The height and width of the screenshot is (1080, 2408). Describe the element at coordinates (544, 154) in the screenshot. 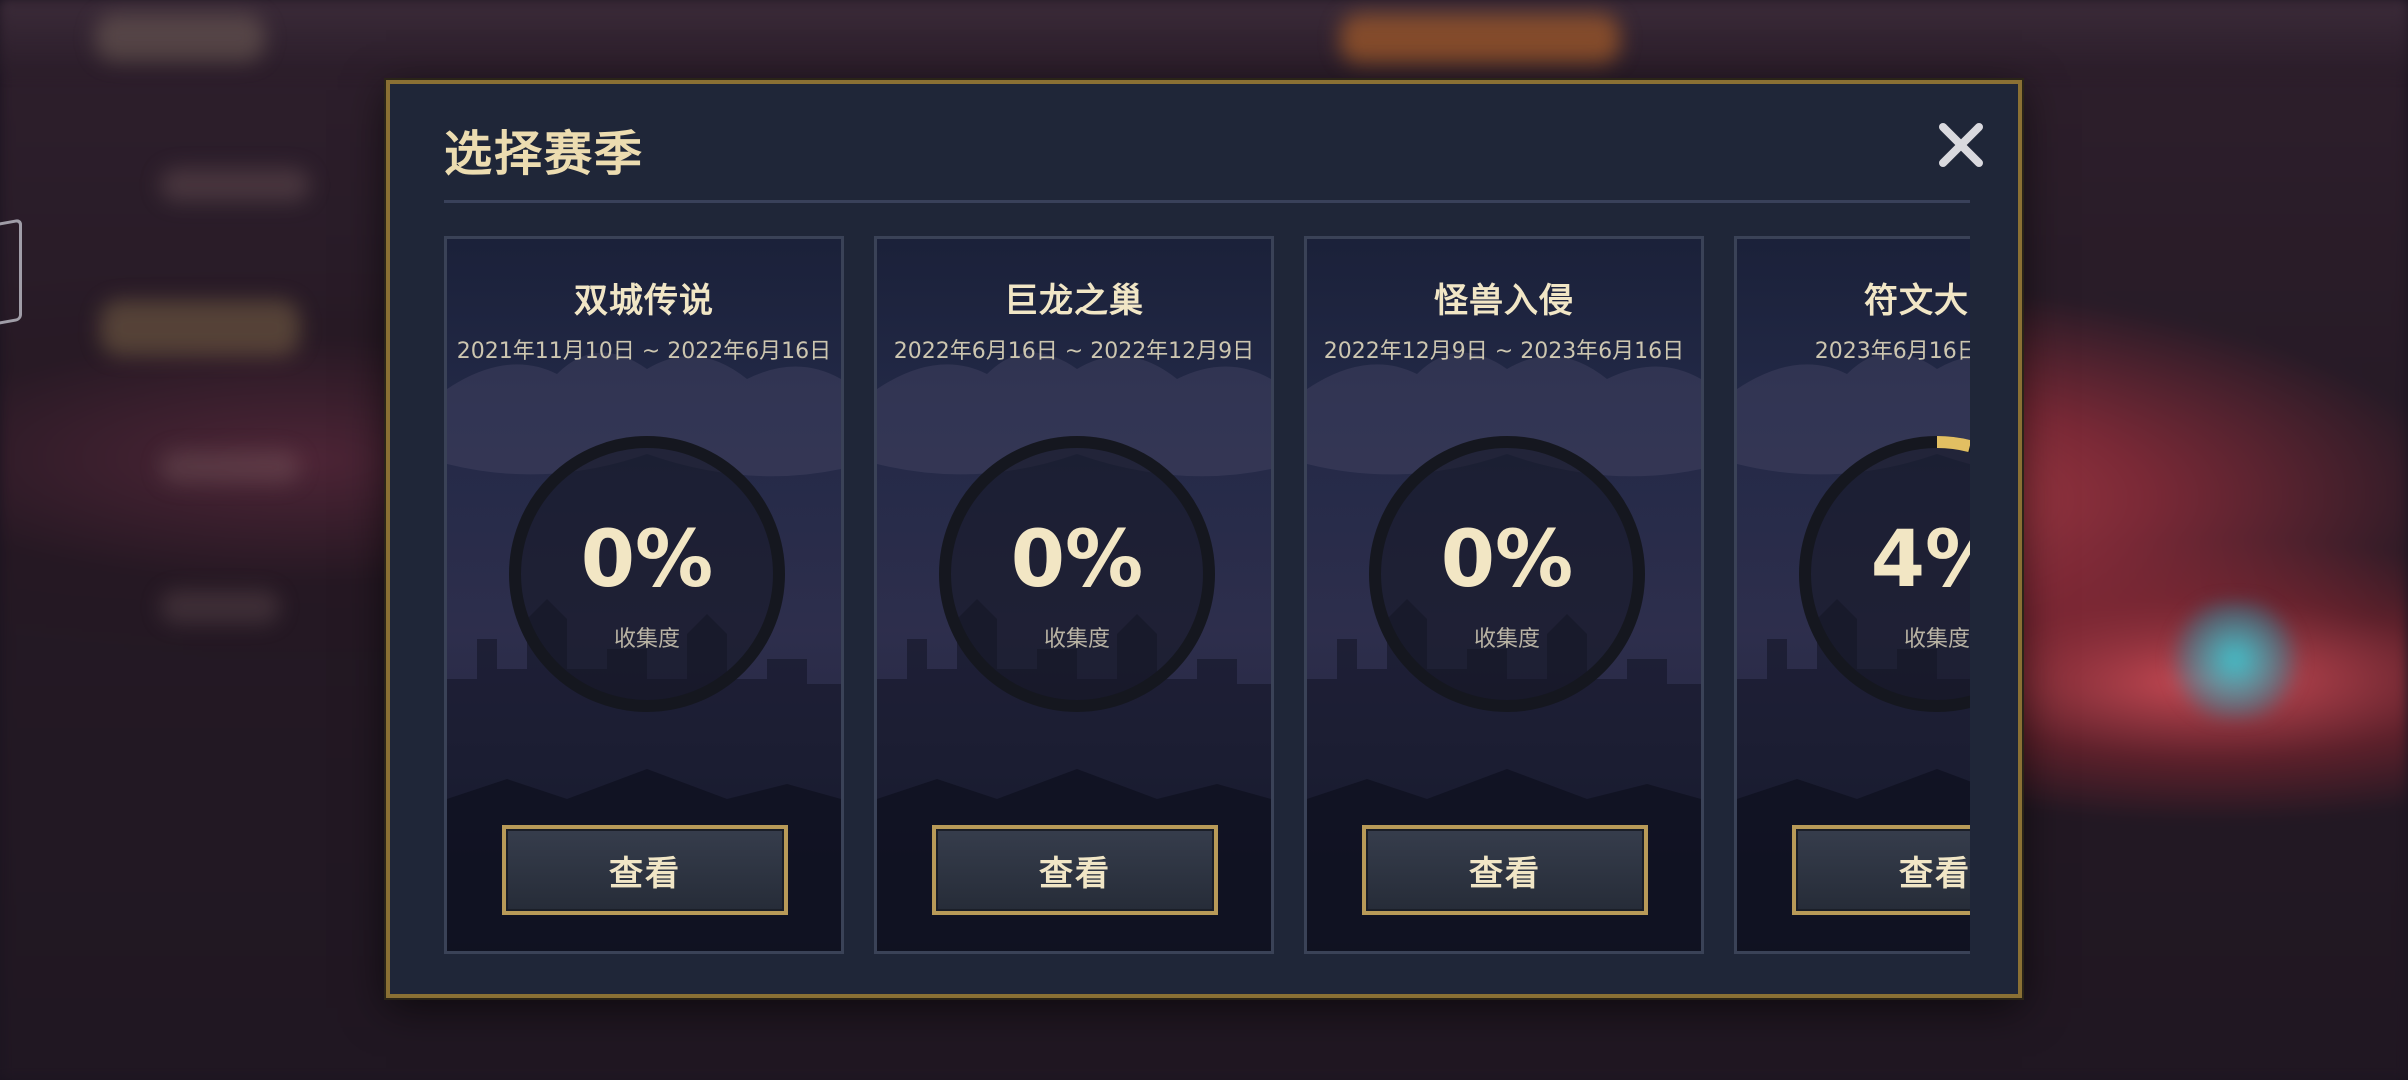

I see `dialog-title: 选择赛季` at that location.